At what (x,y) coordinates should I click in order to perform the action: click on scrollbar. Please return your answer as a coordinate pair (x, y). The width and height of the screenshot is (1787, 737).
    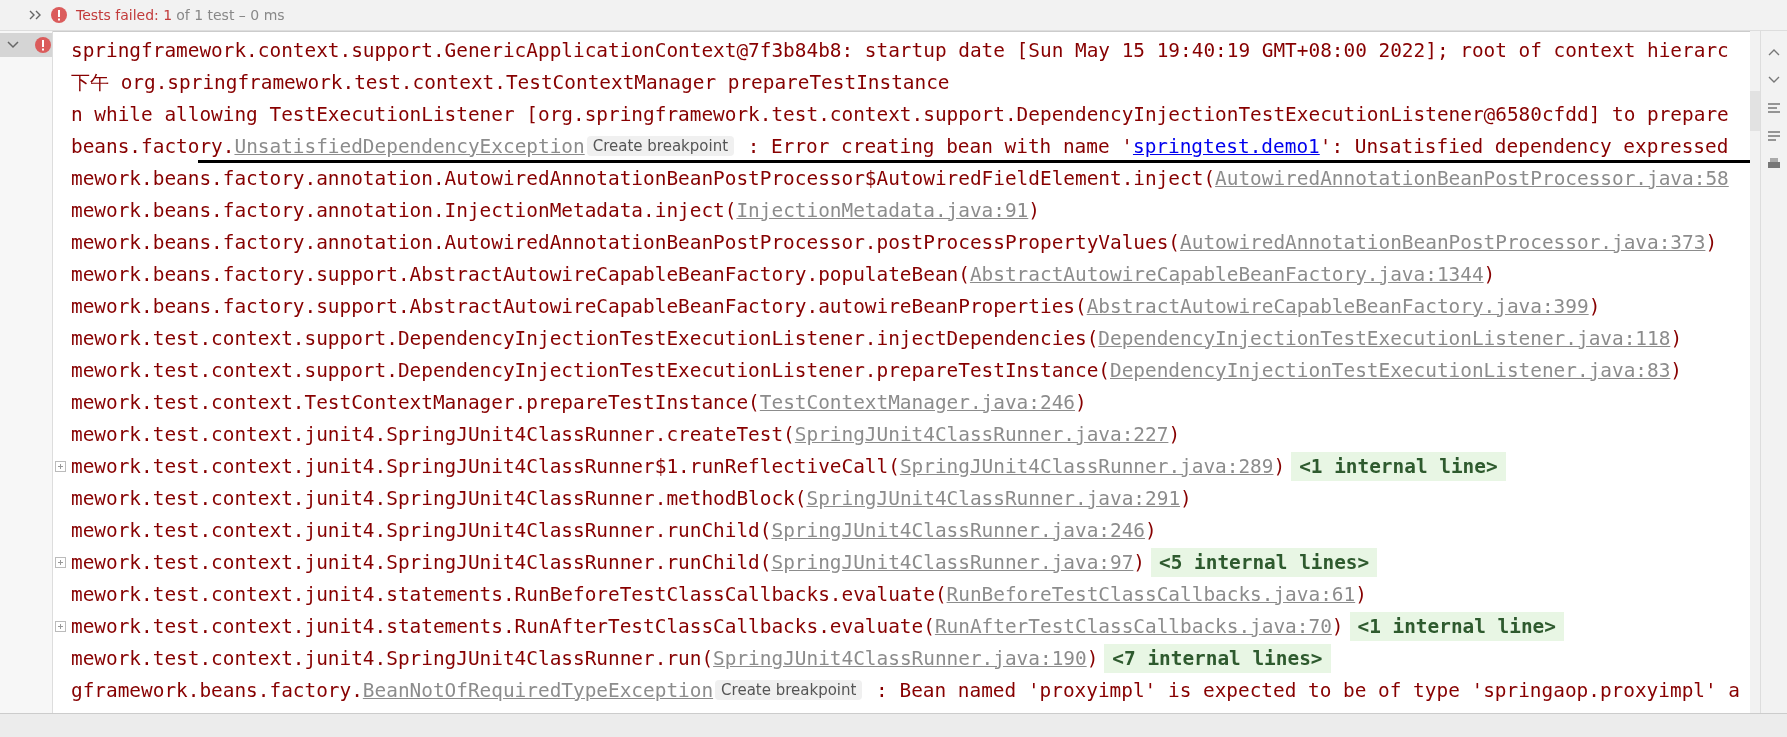
    Looking at the image, I should click on (1755, 111).